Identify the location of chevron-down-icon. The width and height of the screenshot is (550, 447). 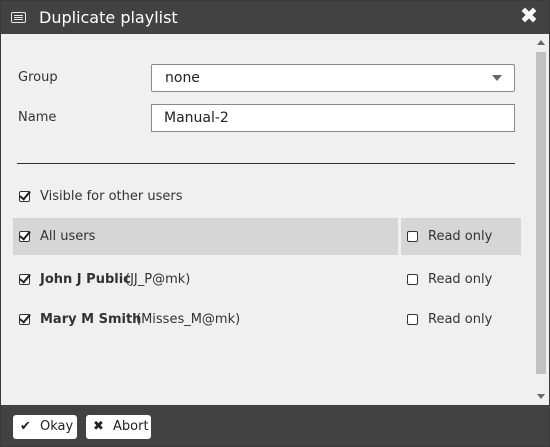
(497, 78).